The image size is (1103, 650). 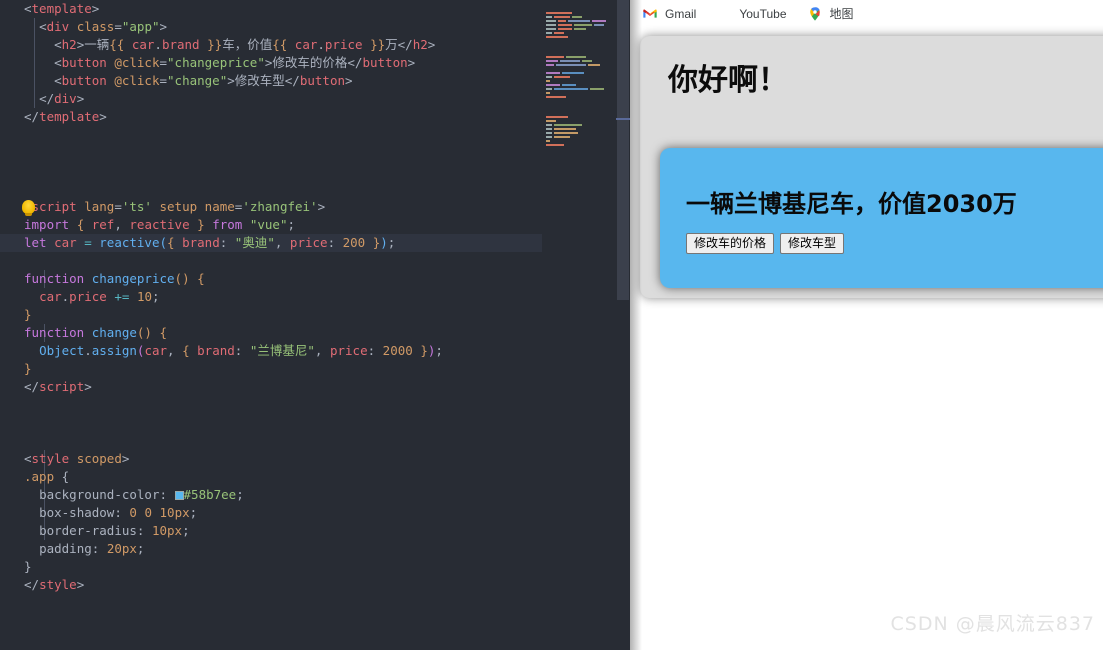 I want to click on code-line: </style>, so click(x=54, y=584).